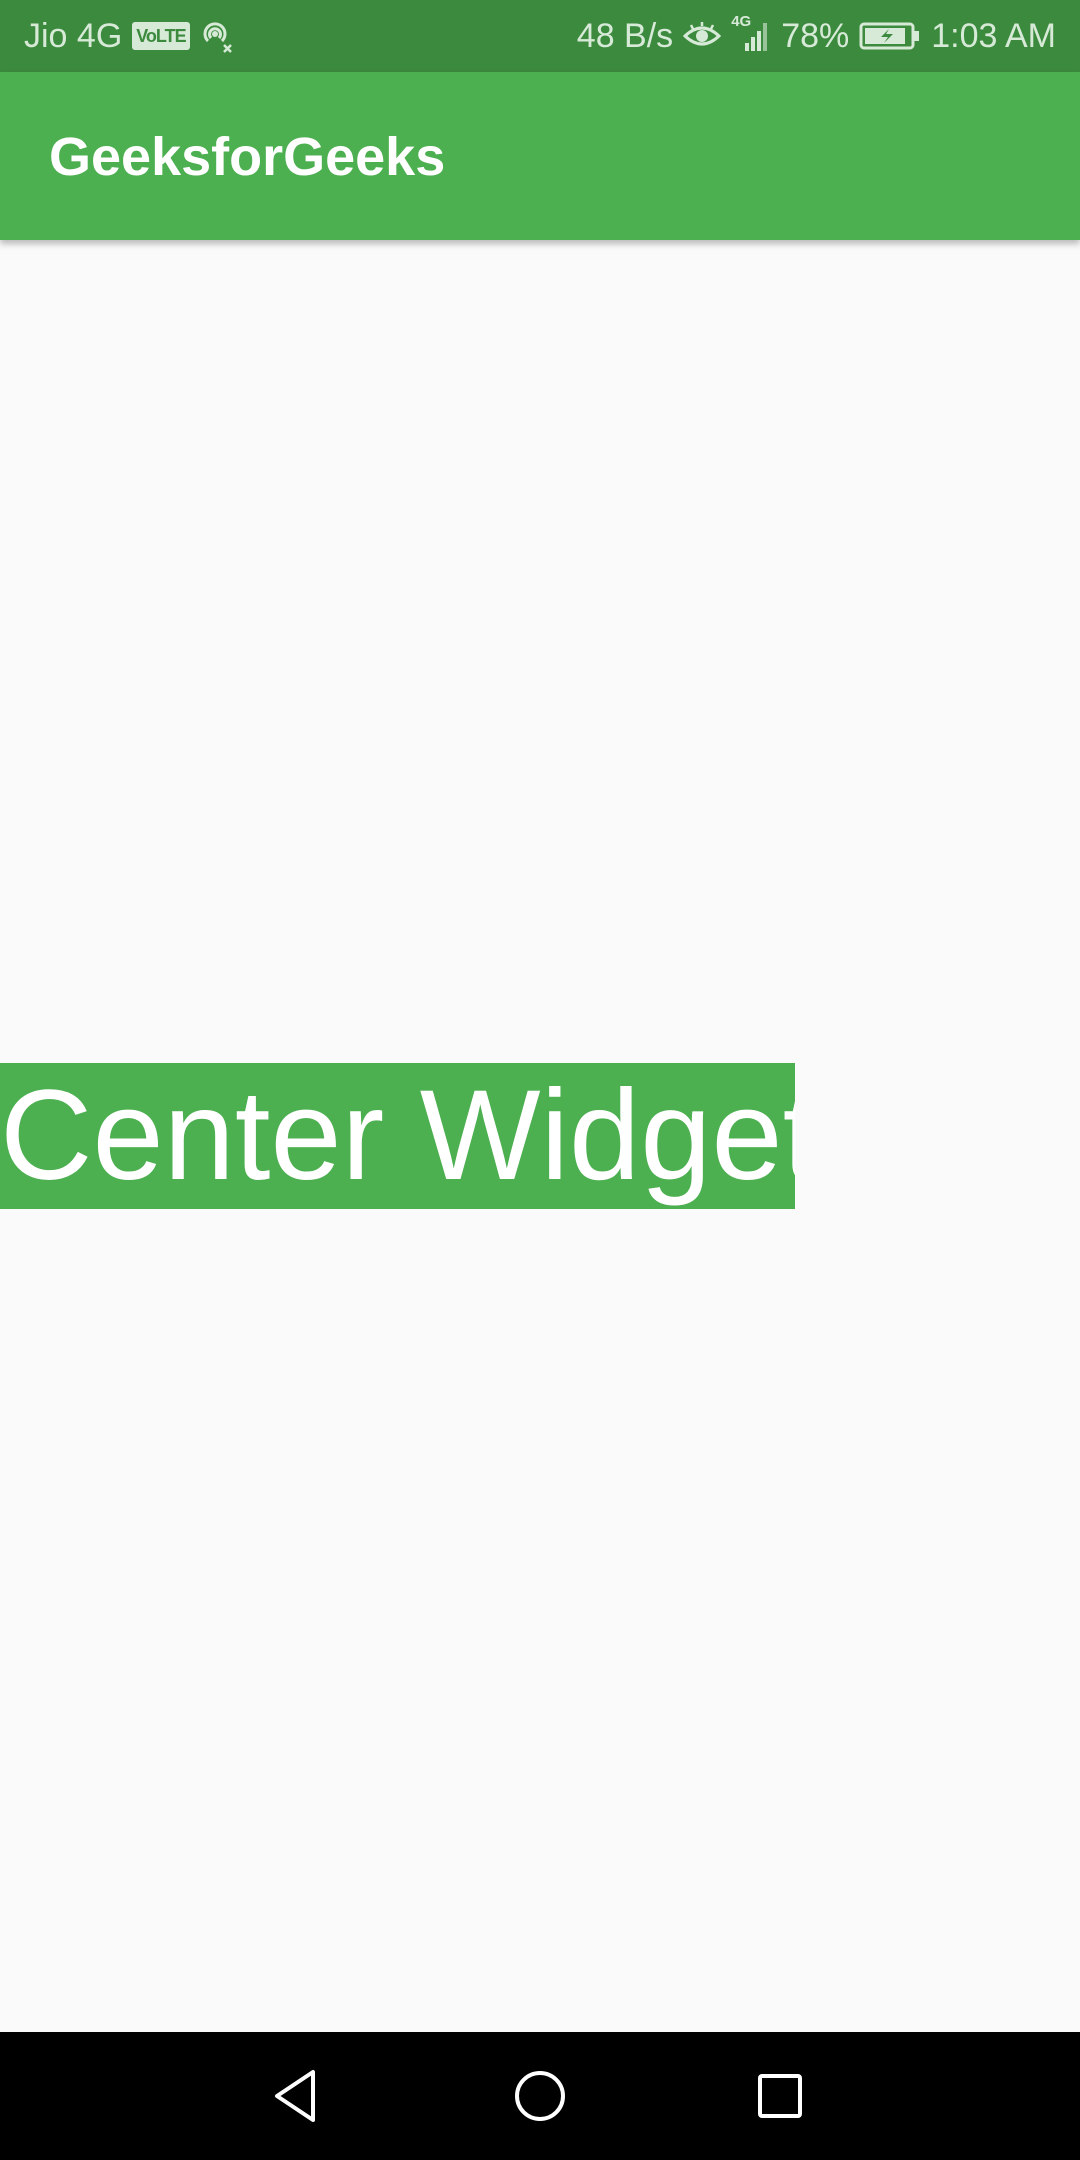  What do you see at coordinates (73, 35) in the screenshot?
I see `carrier-label: Jio 4G` at bounding box center [73, 35].